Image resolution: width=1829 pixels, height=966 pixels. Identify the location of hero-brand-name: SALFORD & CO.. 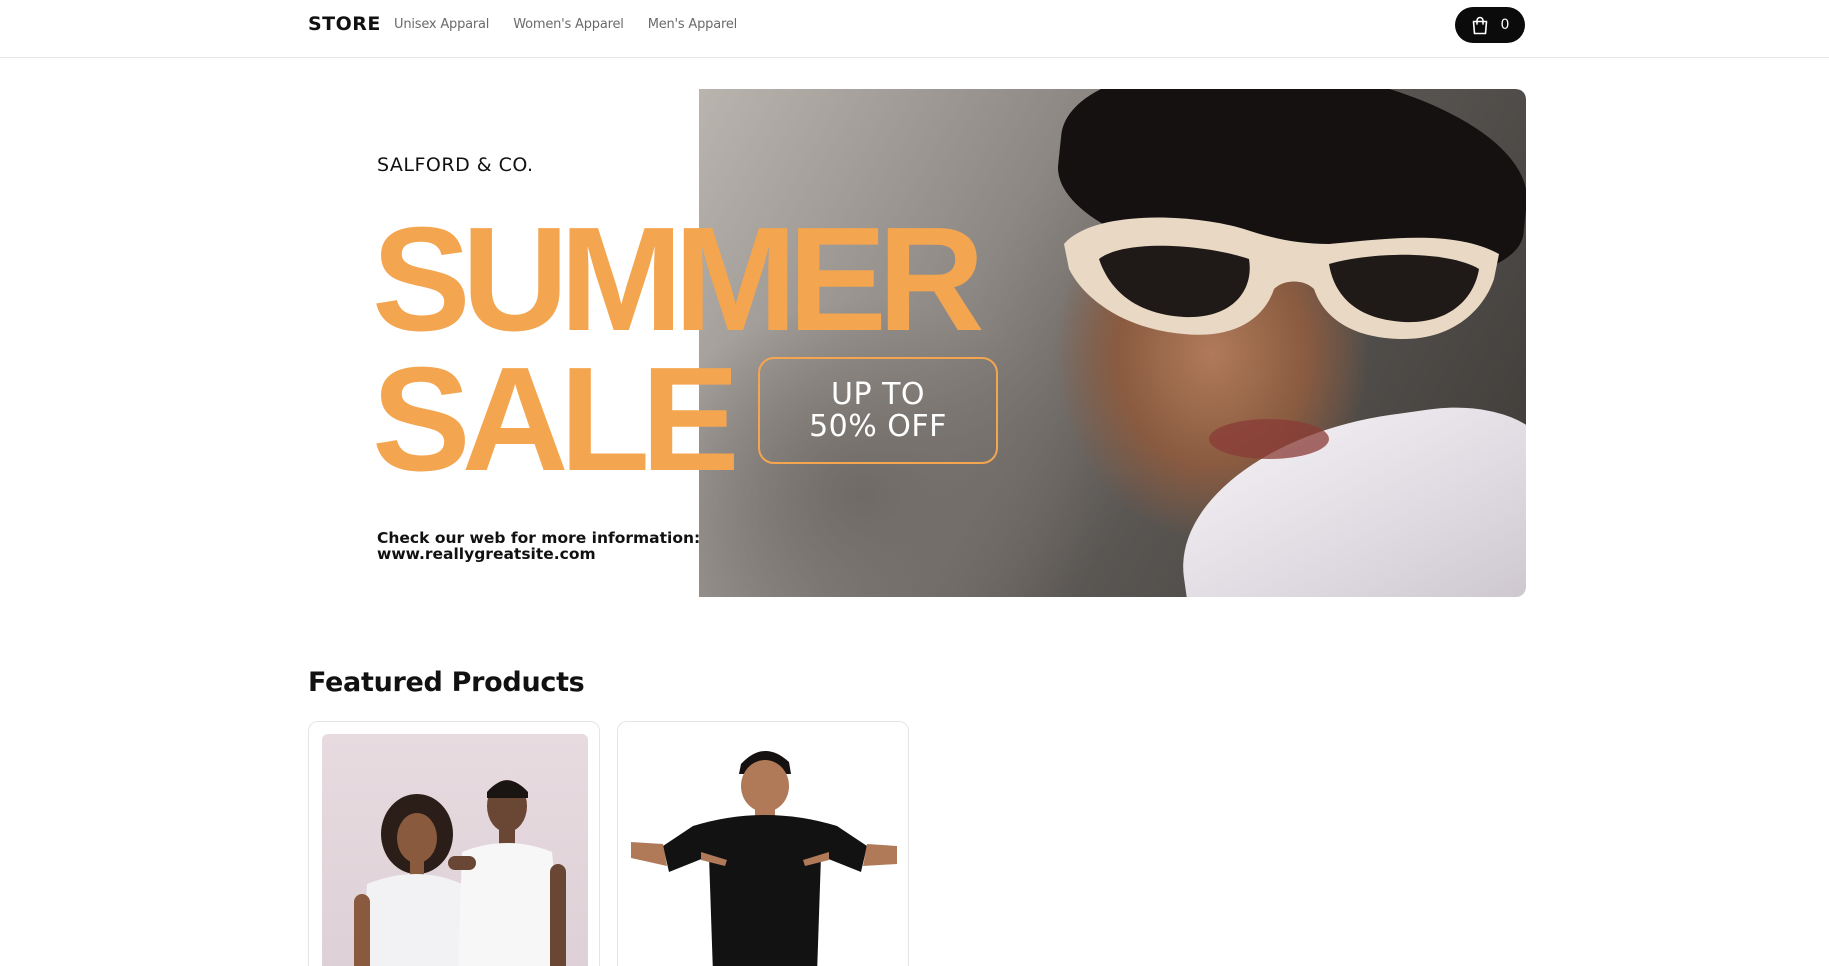
(455, 165).